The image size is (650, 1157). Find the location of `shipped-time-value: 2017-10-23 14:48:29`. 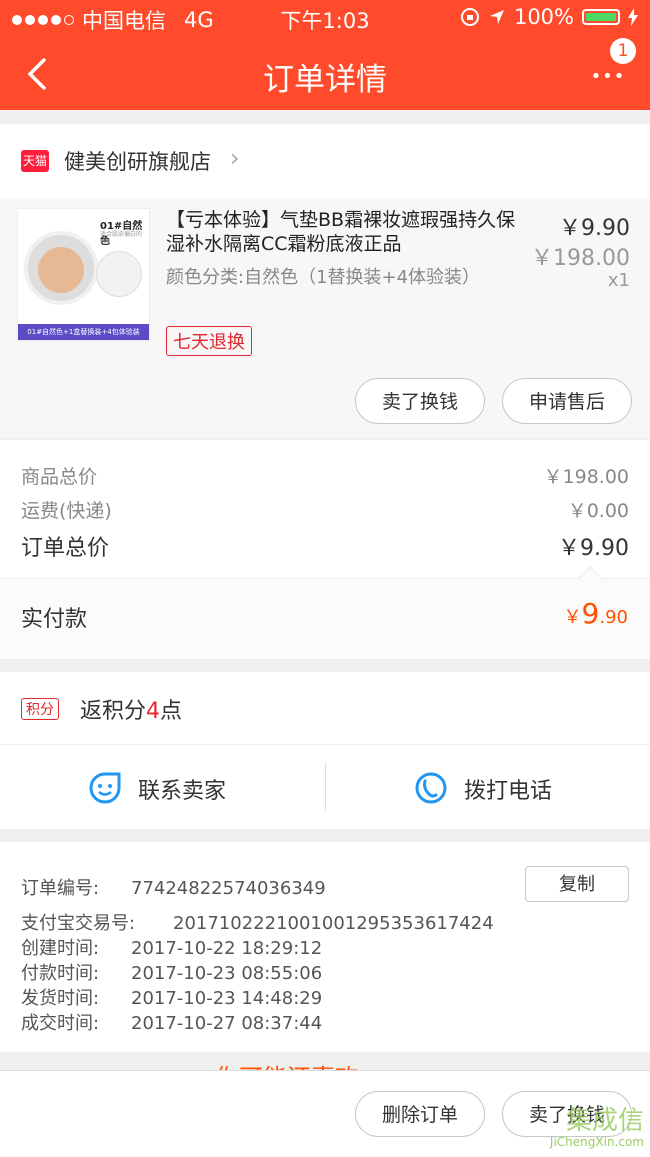

shipped-time-value: 2017-10-23 14:48:29 is located at coordinates (227, 998).